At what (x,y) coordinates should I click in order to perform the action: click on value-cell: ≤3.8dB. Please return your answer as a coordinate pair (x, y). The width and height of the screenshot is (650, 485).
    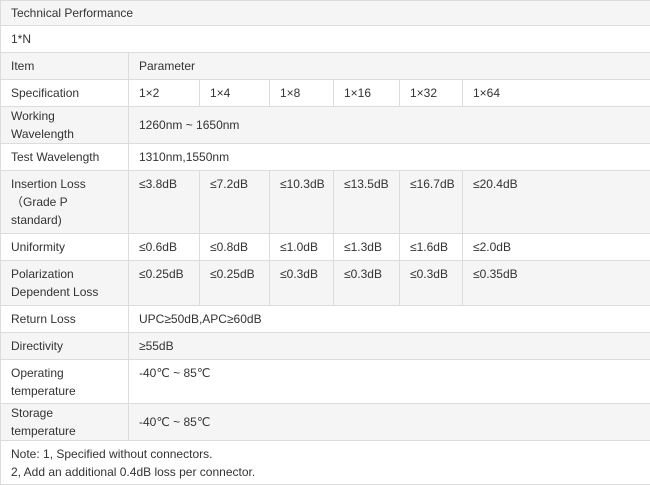
    Looking at the image, I should click on (164, 202).